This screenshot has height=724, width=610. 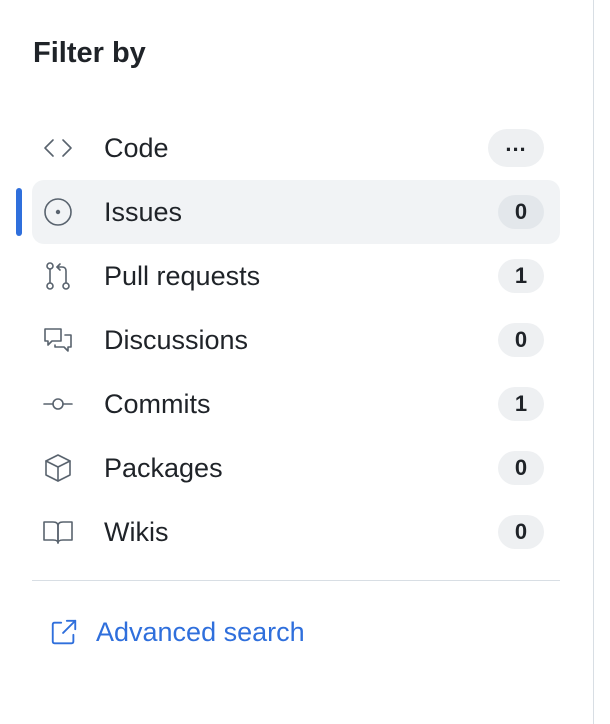 I want to click on code-icon, so click(x=58, y=148).